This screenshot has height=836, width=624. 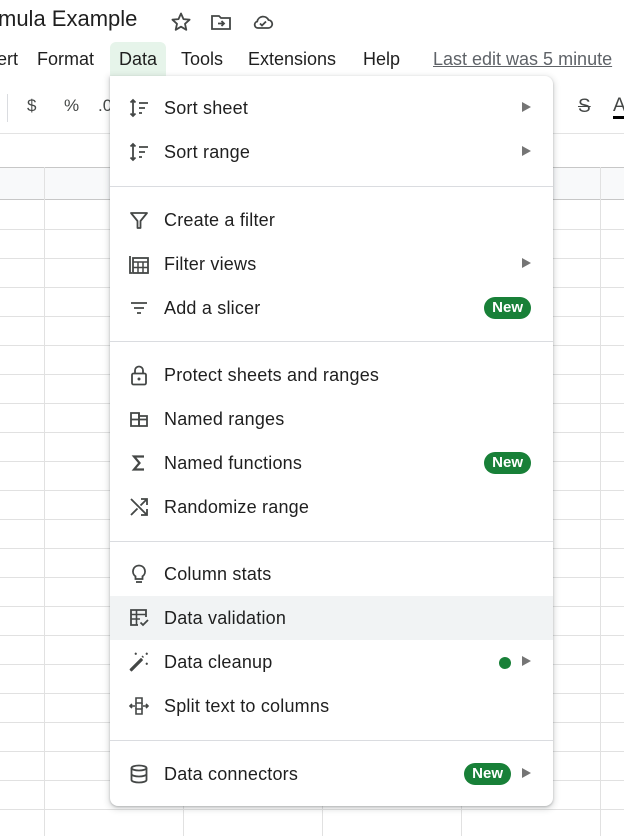 What do you see at coordinates (9, 59) in the screenshot?
I see `menu-insert: ert` at bounding box center [9, 59].